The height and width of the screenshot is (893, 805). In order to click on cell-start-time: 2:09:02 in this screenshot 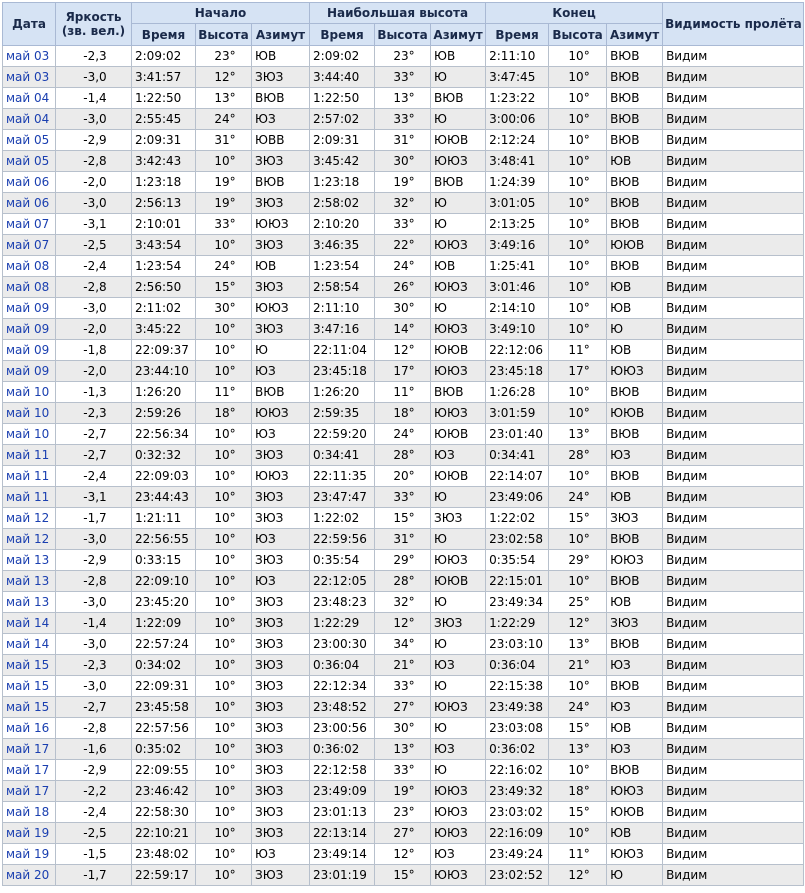, I will do `click(163, 56)`.